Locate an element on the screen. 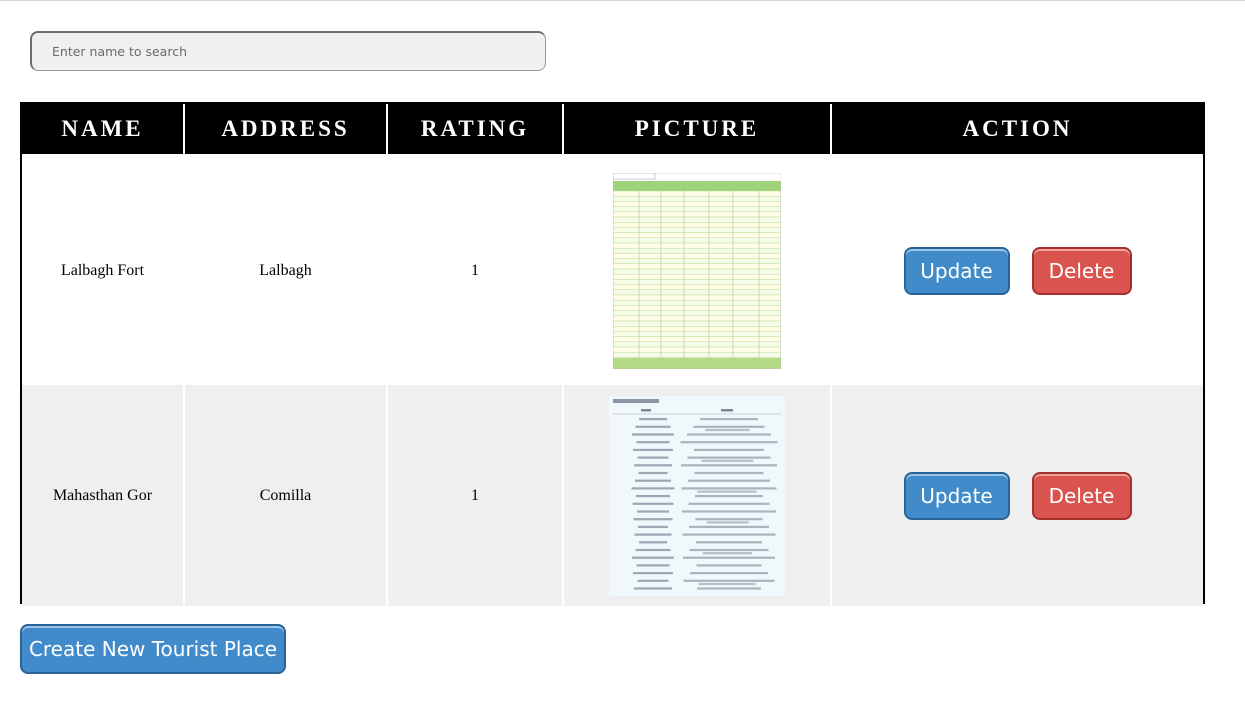  header-rating: RATING is located at coordinates (476, 130).